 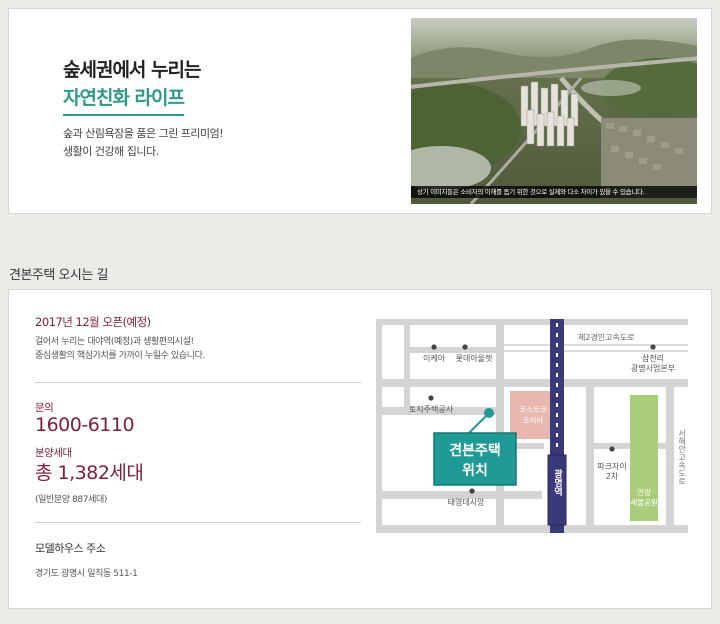 I want to click on poi-label-prugio-line-1: 파크자이, so click(x=611, y=466).